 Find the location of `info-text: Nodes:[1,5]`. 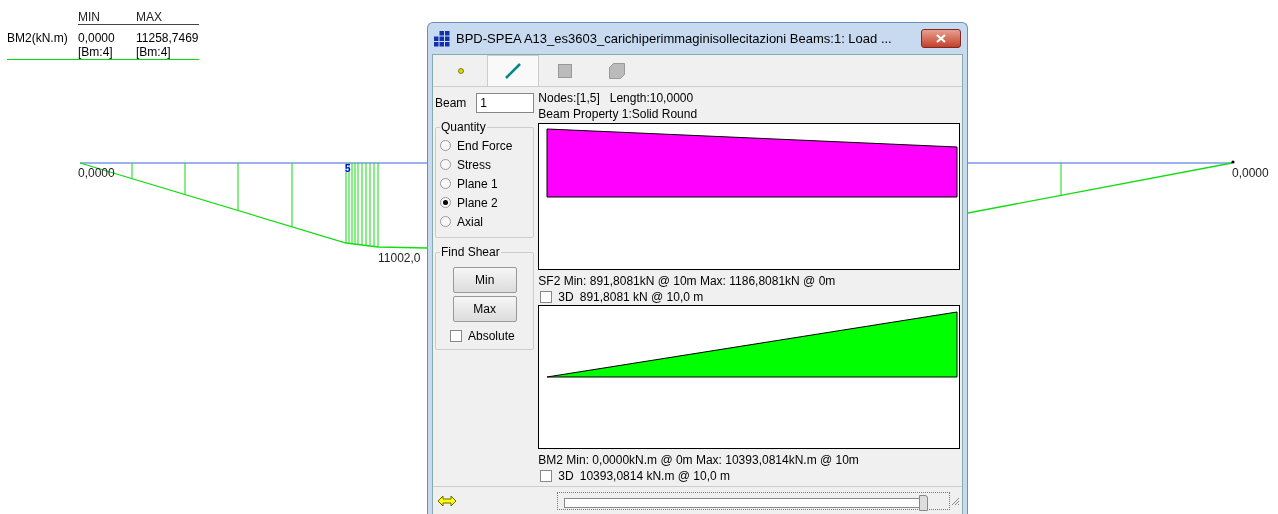

info-text: Nodes:[1,5] is located at coordinates (569, 99).